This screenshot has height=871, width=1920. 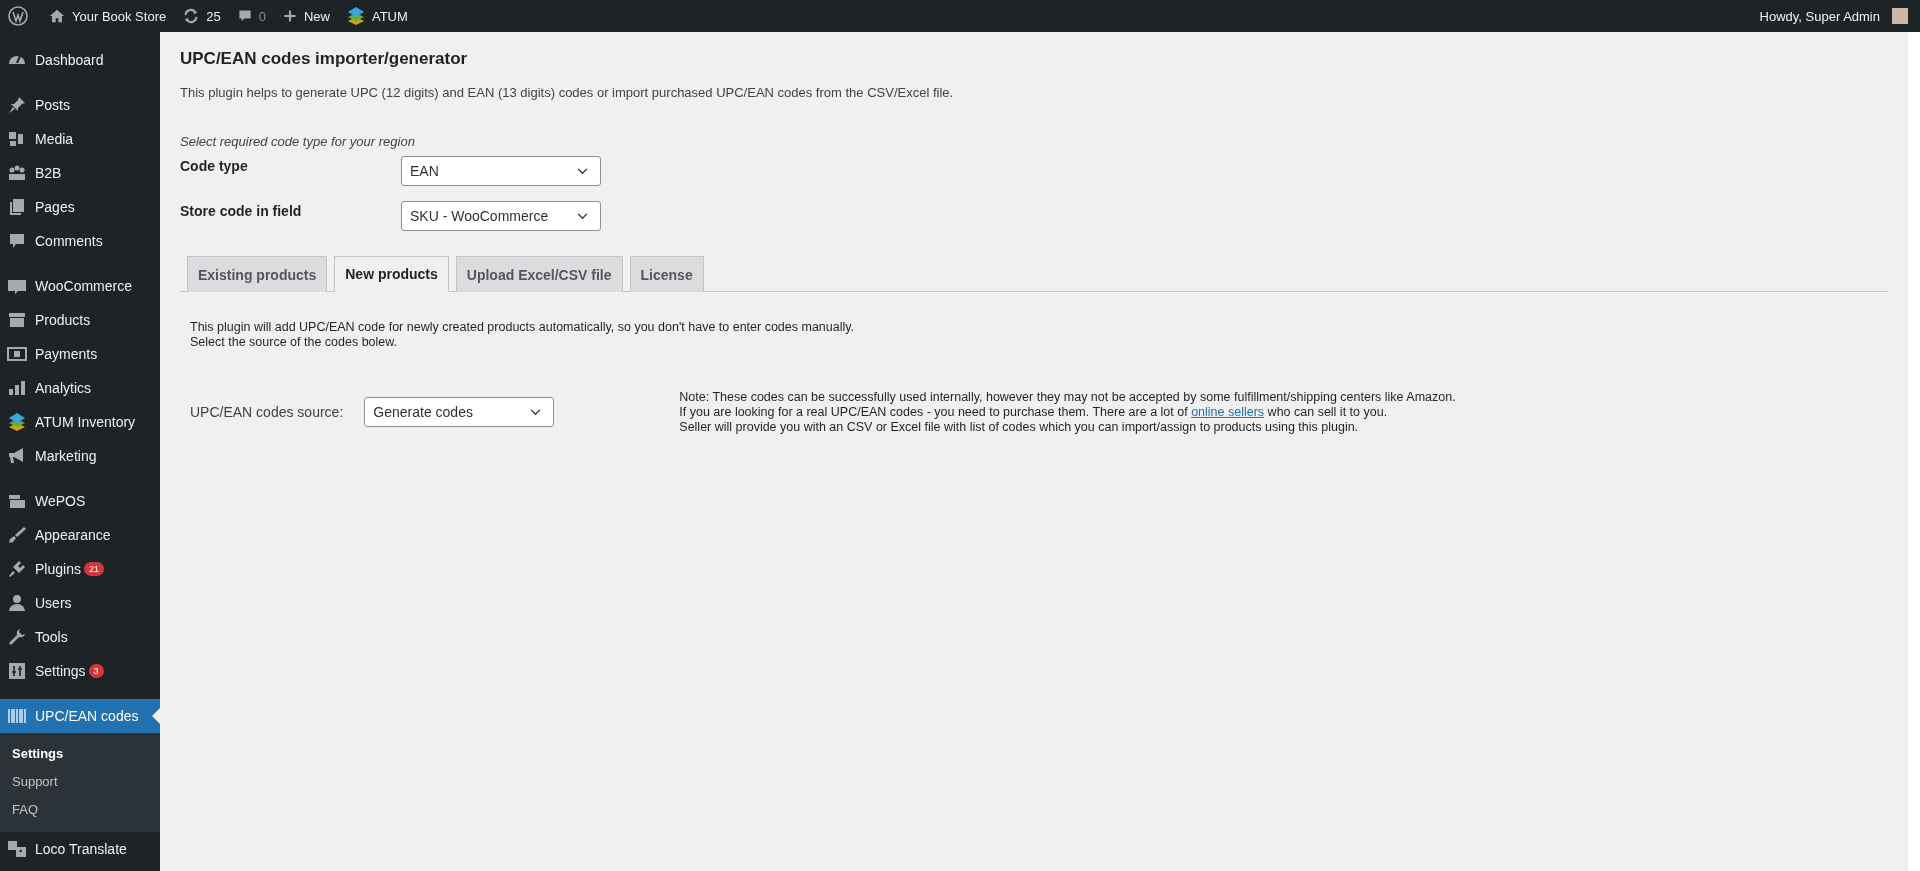 What do you see at coordinates (267, 412) in the screenshot?
I see `field-label: UPC/EAN codes source:` at bounding box center [267, 412].